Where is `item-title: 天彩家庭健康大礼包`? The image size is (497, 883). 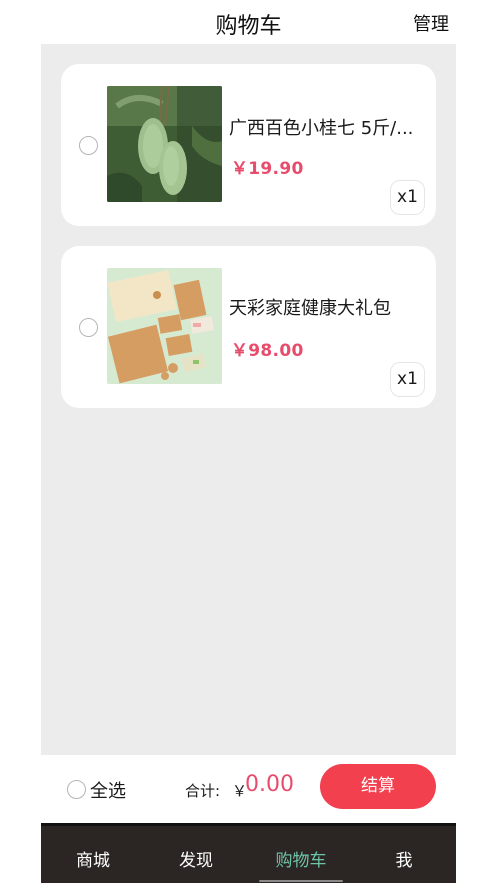
item-title: 天彩家庭健康大礼包 is located at coordinates (326, 307).